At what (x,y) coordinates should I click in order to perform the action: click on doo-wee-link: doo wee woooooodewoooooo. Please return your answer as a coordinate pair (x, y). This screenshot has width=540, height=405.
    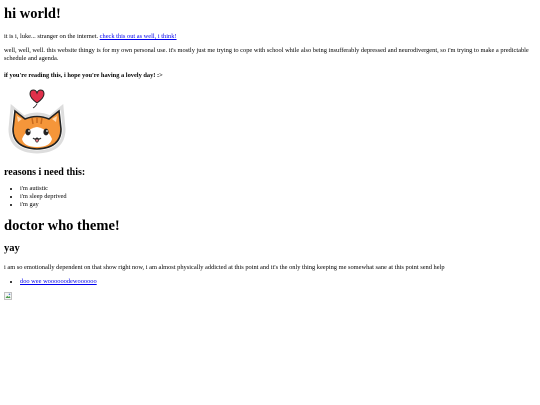
    Looking at the image, I should click on (58, 281).